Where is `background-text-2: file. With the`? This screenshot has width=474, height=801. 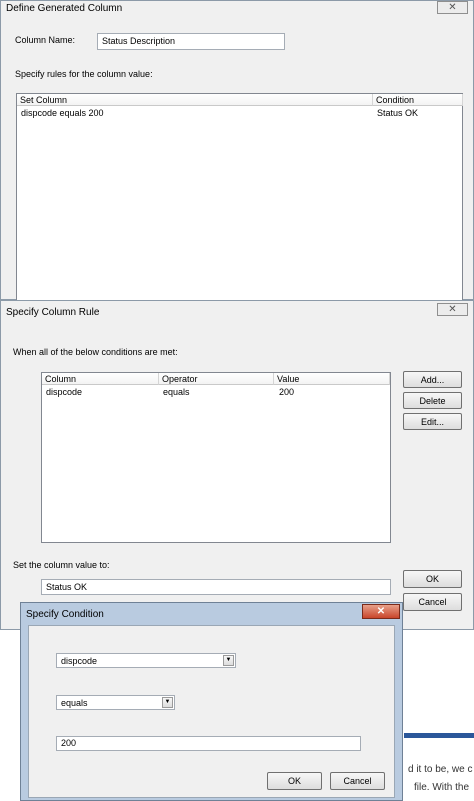
background-text-2: file. With the is located at coordinates (442, 787).